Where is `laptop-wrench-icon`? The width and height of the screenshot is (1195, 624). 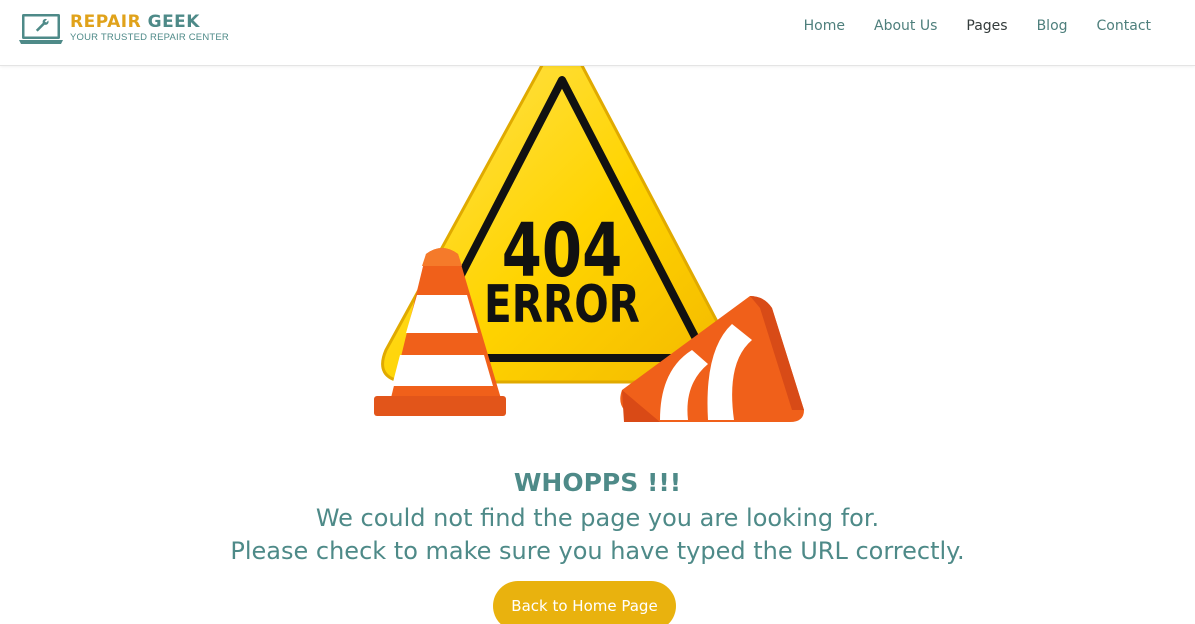
laptop-wrench-icon is located at coordinates (41, 29).